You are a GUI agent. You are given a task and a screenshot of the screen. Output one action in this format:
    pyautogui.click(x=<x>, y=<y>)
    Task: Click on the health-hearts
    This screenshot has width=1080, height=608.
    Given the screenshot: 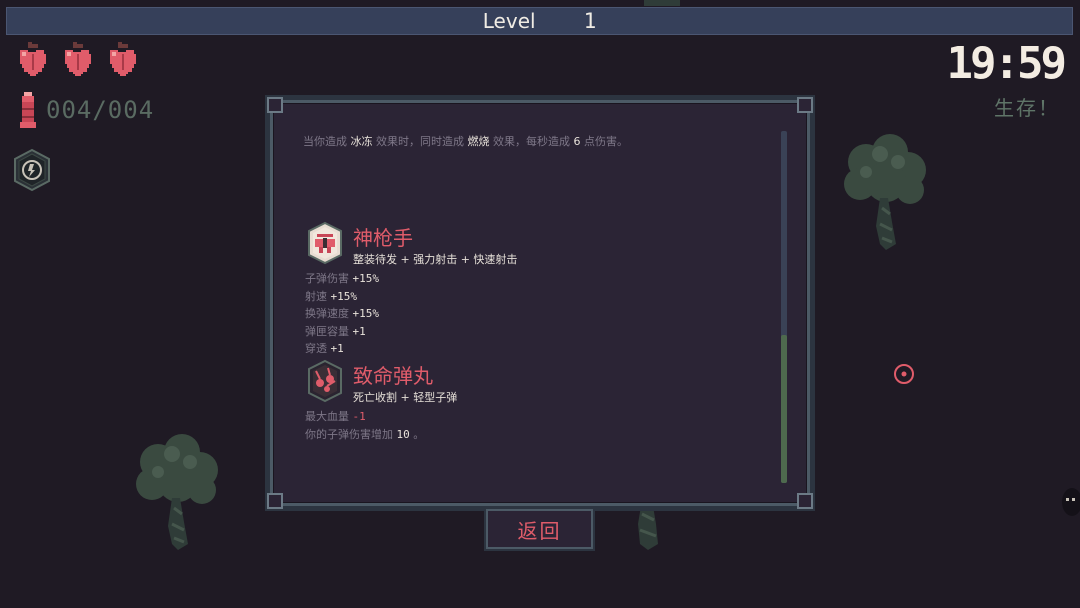 What is the action you would take?
    pyautogui.click(x=77, y=60)
    